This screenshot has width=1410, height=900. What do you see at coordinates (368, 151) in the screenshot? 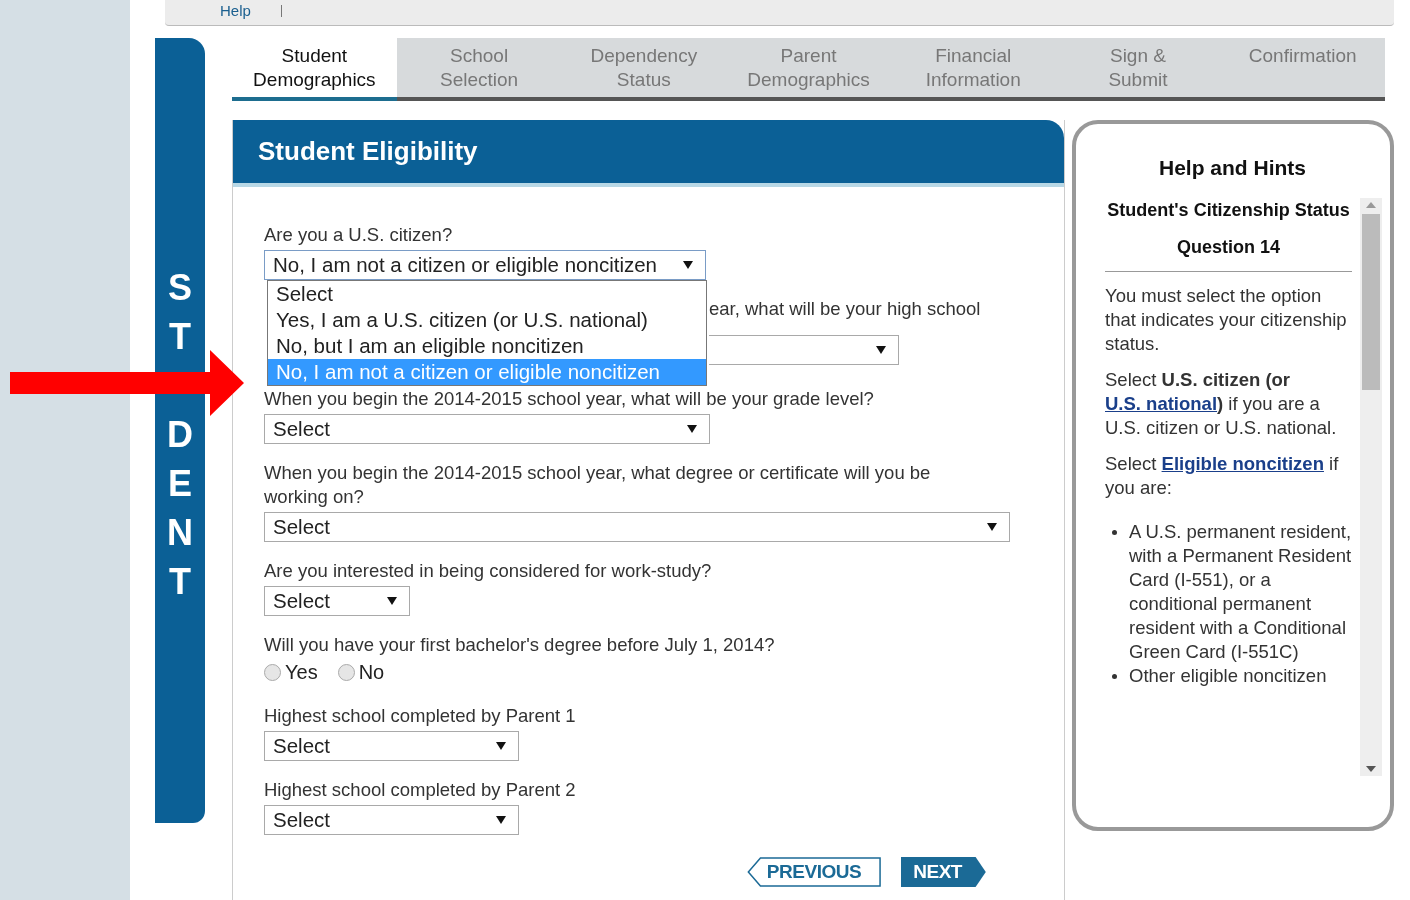
I see `panel-title: Student Eligibility` at bounding box center [368, 151].